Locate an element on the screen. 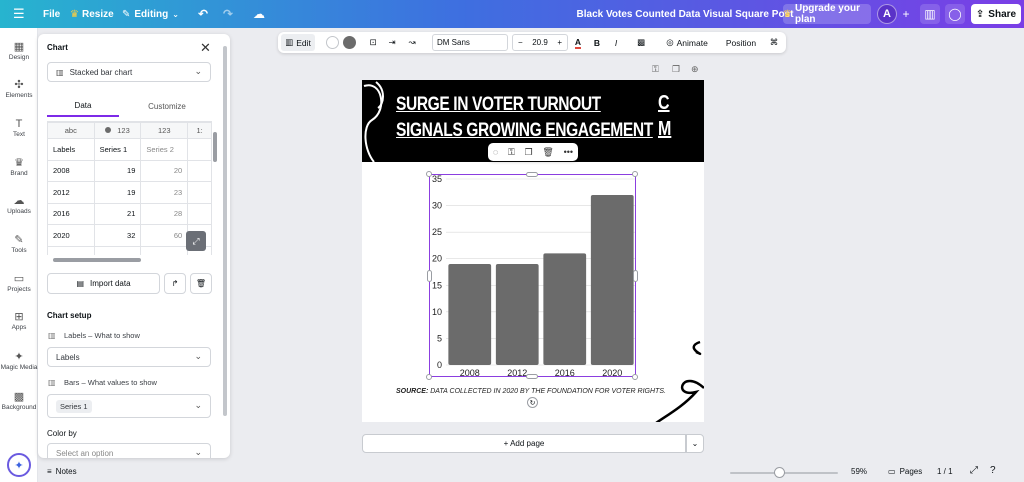 This screenshot has height=482, width=1024. color-by-select: Select an option ⌄ is located at coordinates (129, 450).